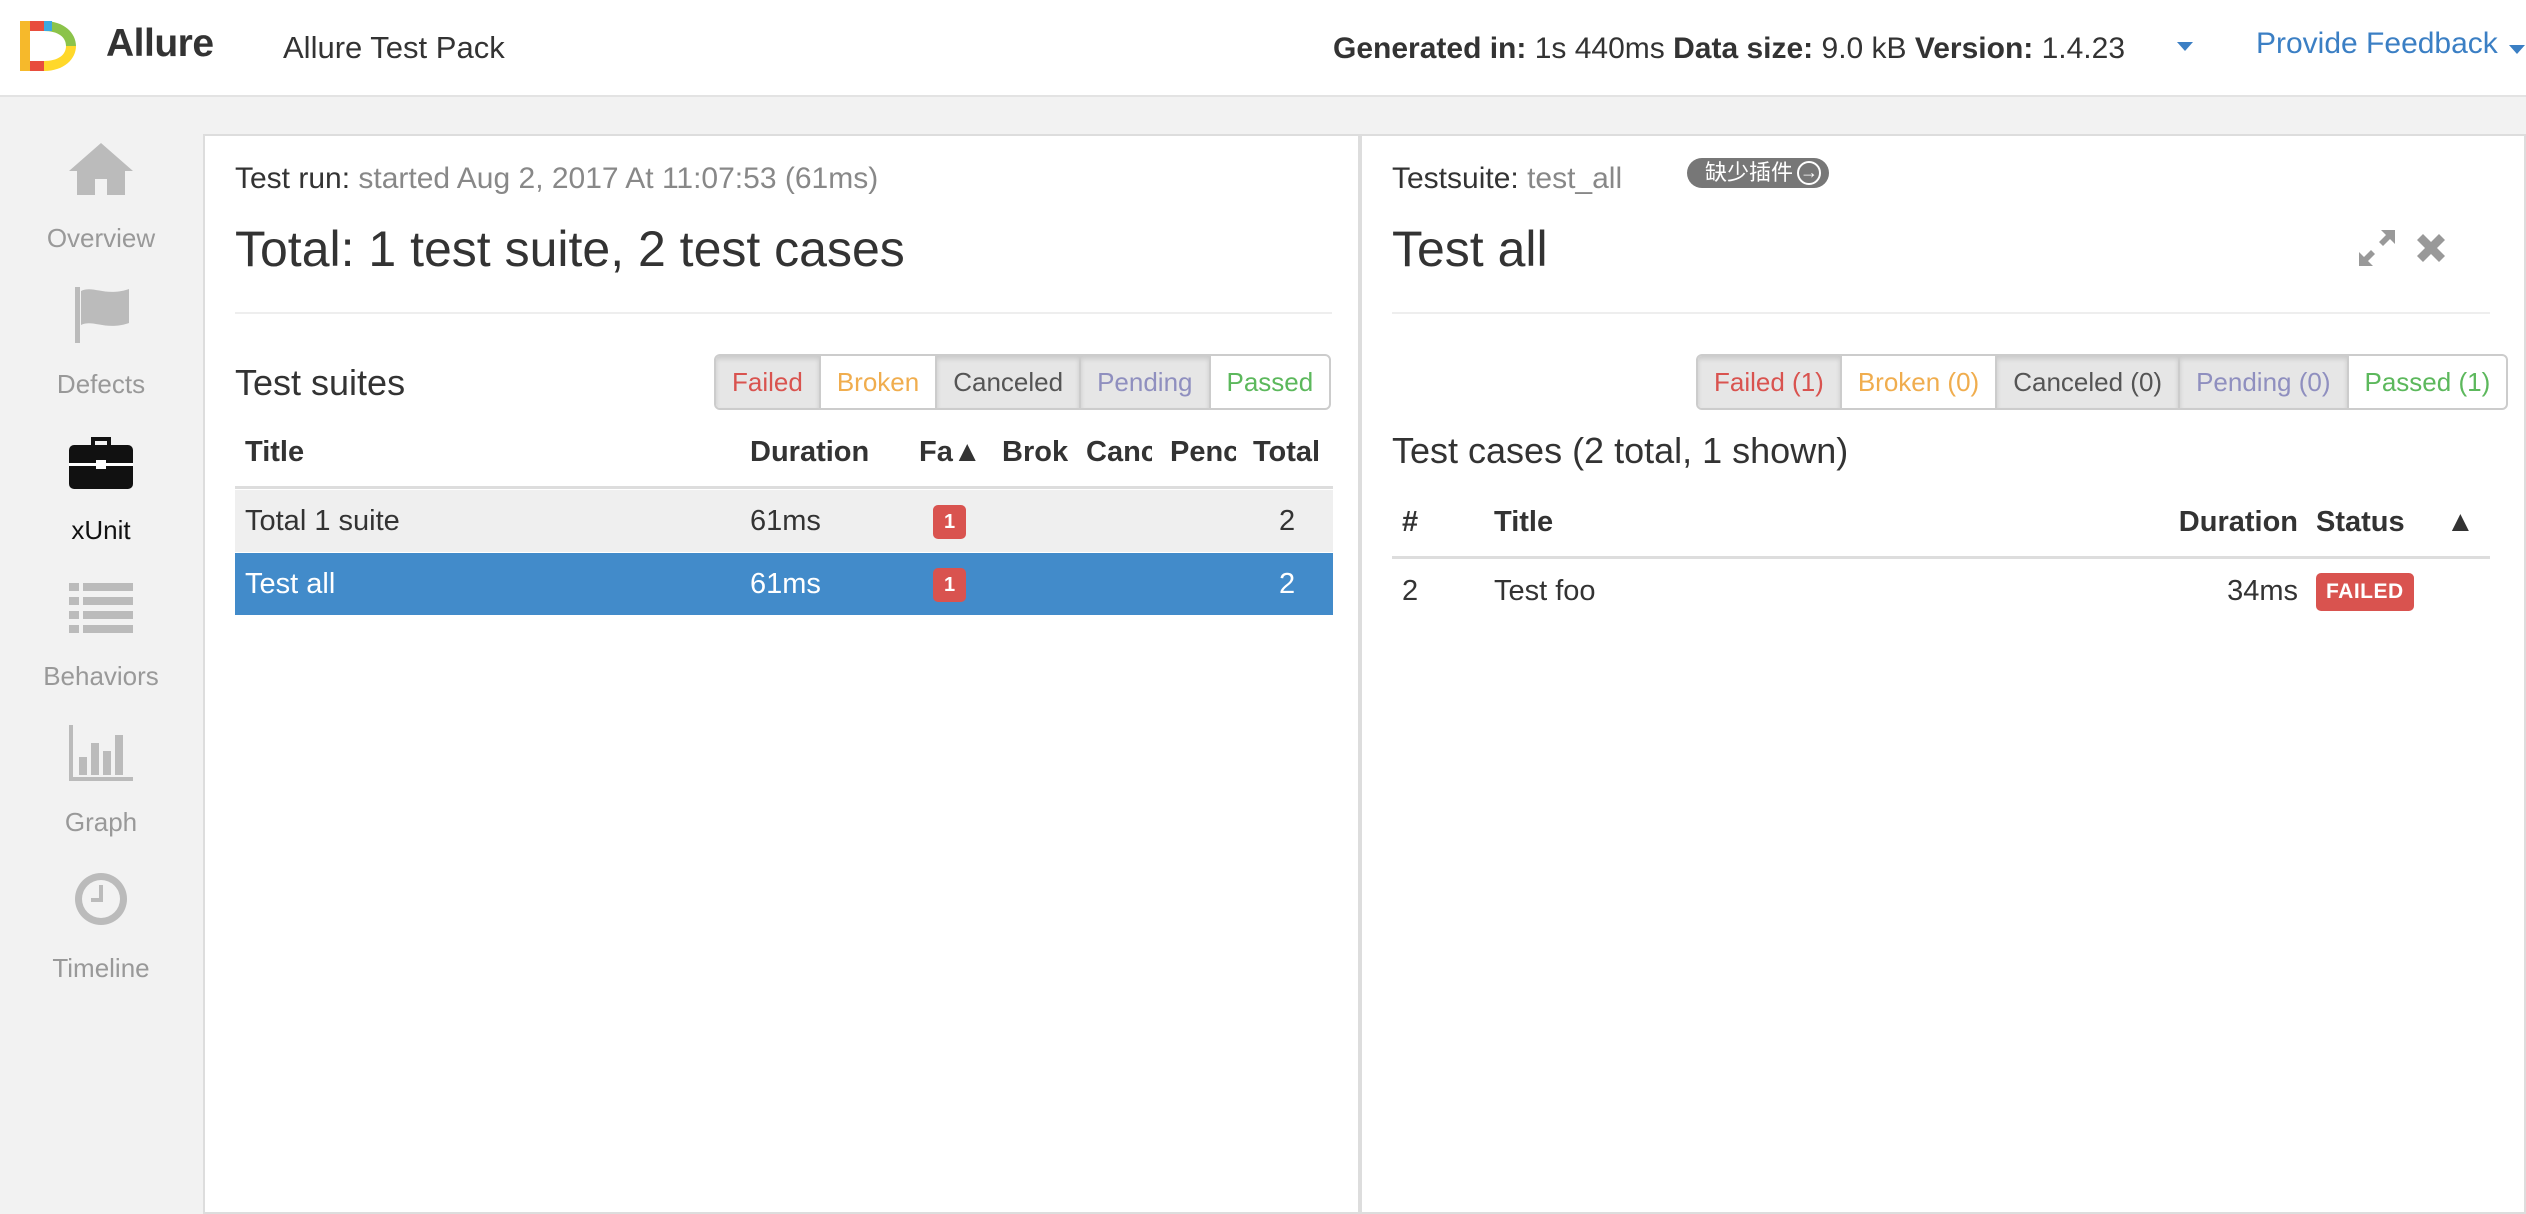 The width and height of the screenshot is (2526, 1214). What do you see at coordinates (2466, 522) in the screenshot?
I see `sort-ascending-icon: ▲` at bounding box center [2466, 522].